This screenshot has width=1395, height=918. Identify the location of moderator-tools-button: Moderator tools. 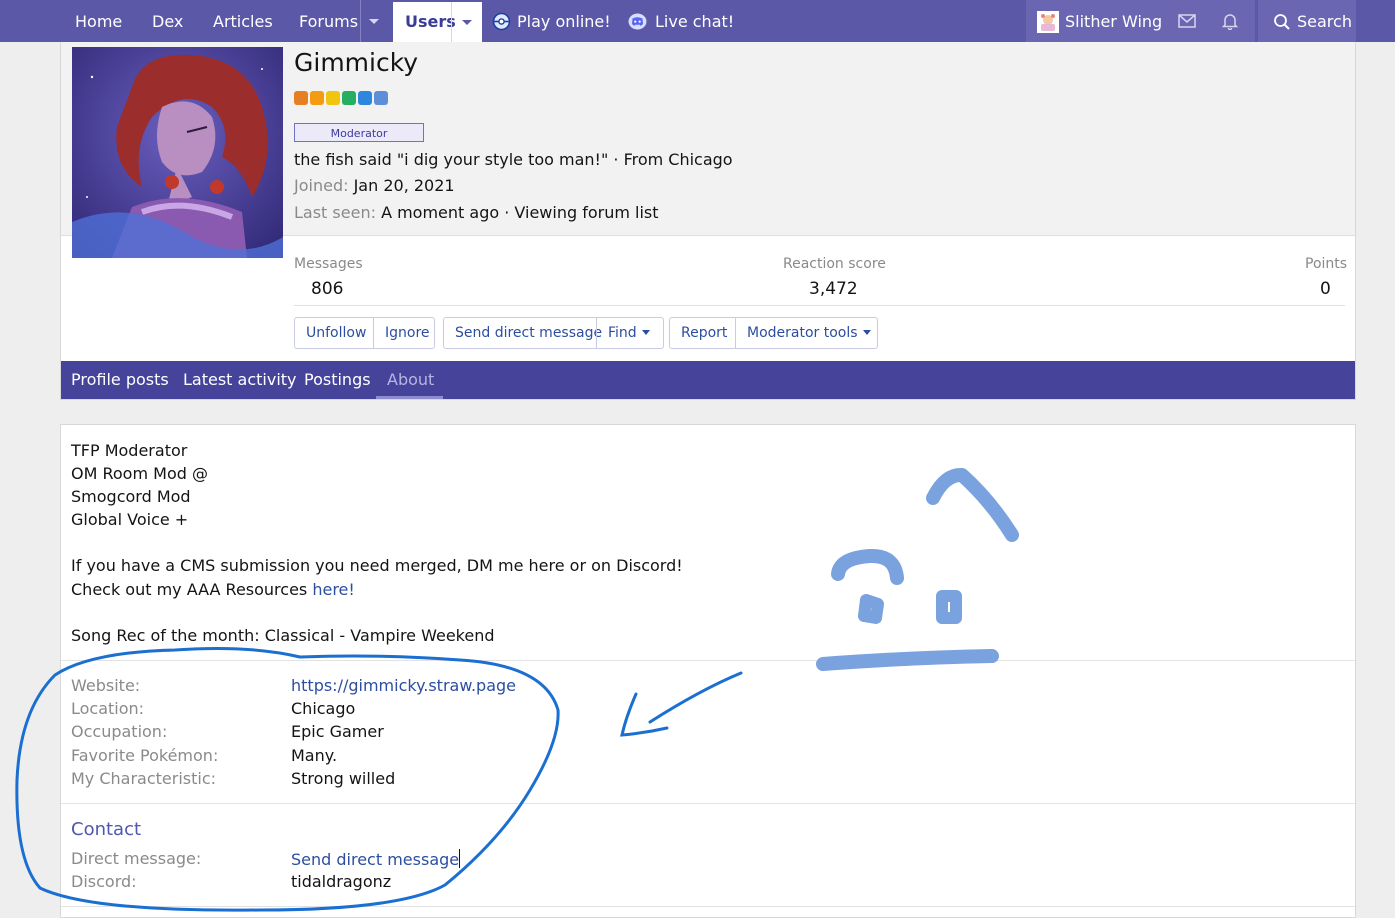
(809, 333).